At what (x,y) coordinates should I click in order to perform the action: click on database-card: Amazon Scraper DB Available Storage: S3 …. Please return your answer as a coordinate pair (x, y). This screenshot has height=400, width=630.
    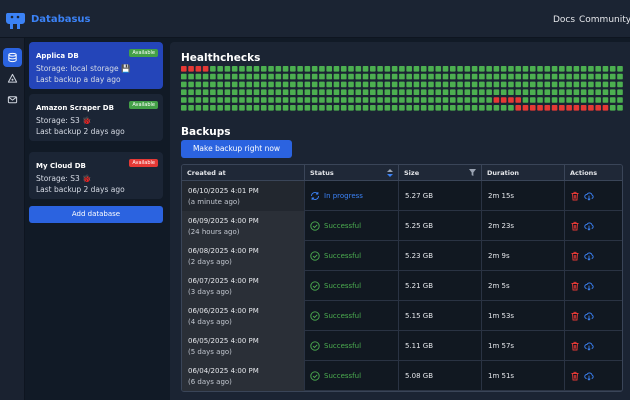
    Looking at the image, I should click on (96, 117).